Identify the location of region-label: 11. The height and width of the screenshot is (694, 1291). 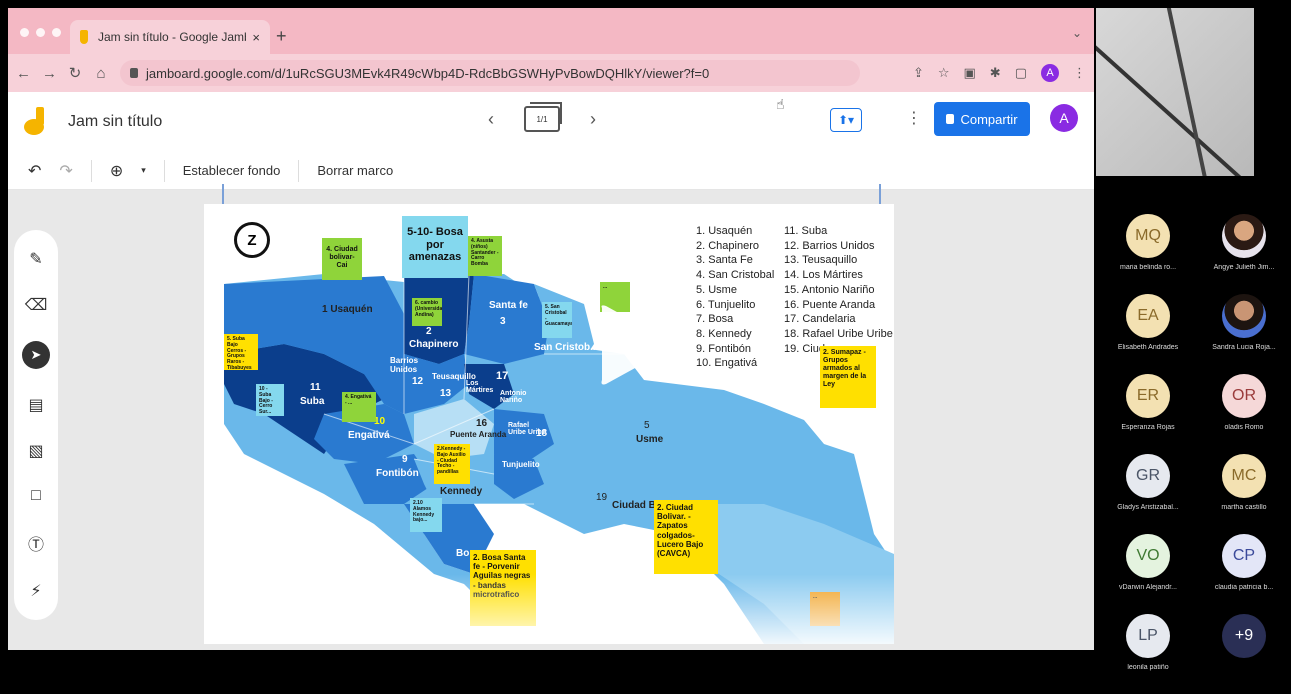
(315, 387).